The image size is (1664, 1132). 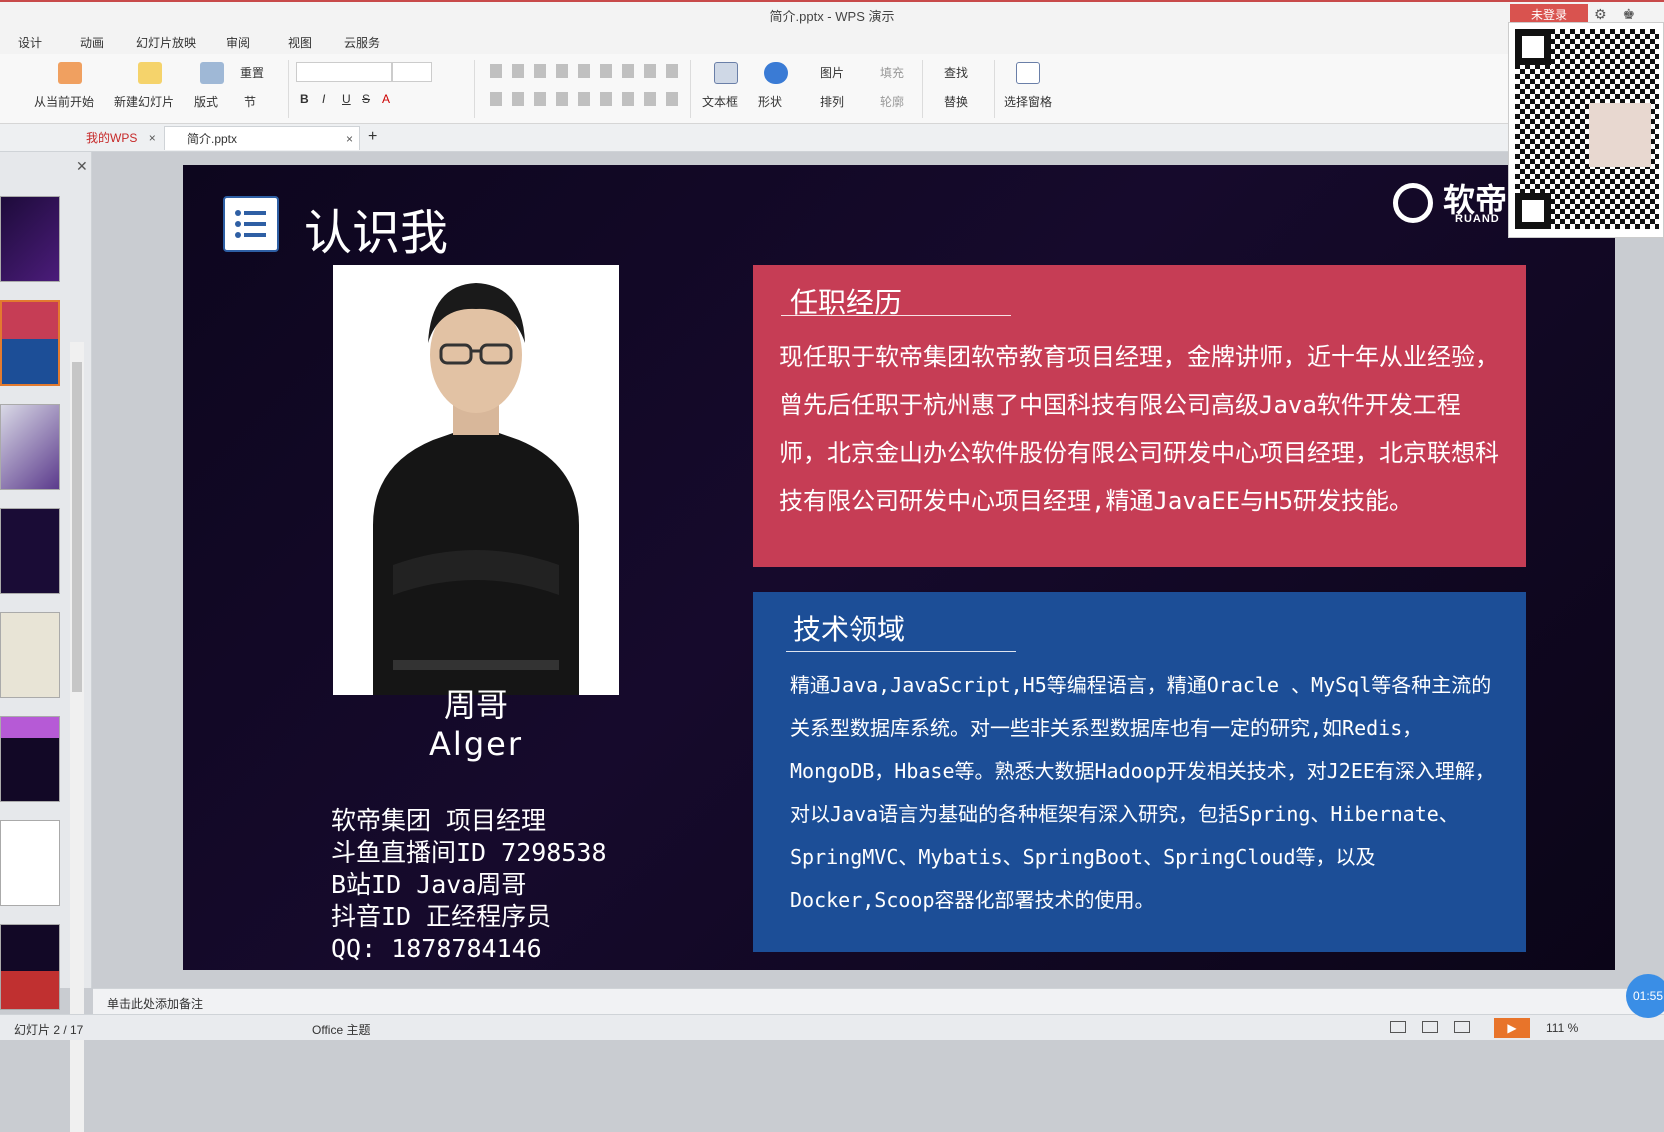 What do you see at coordinates (832, 72) in the screenshot?
I see `picture-button: 图片` at bounding box center [832, 72].